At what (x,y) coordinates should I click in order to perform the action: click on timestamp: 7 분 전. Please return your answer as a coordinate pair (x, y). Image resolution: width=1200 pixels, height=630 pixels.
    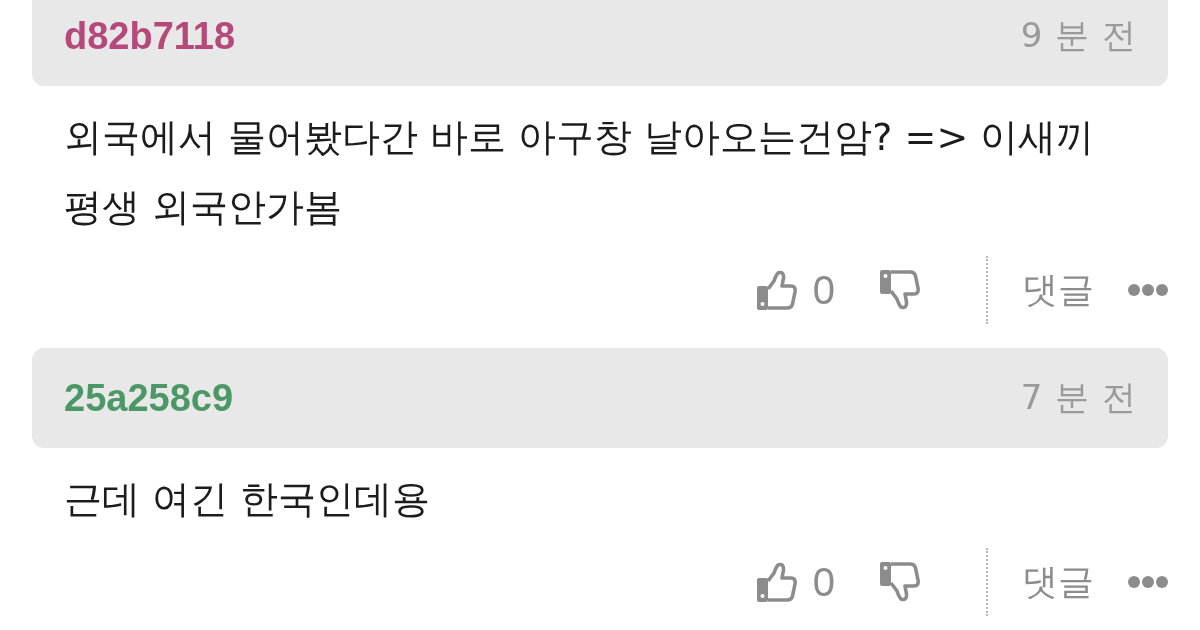
    Looking at the image, I should click on (1078, 397).